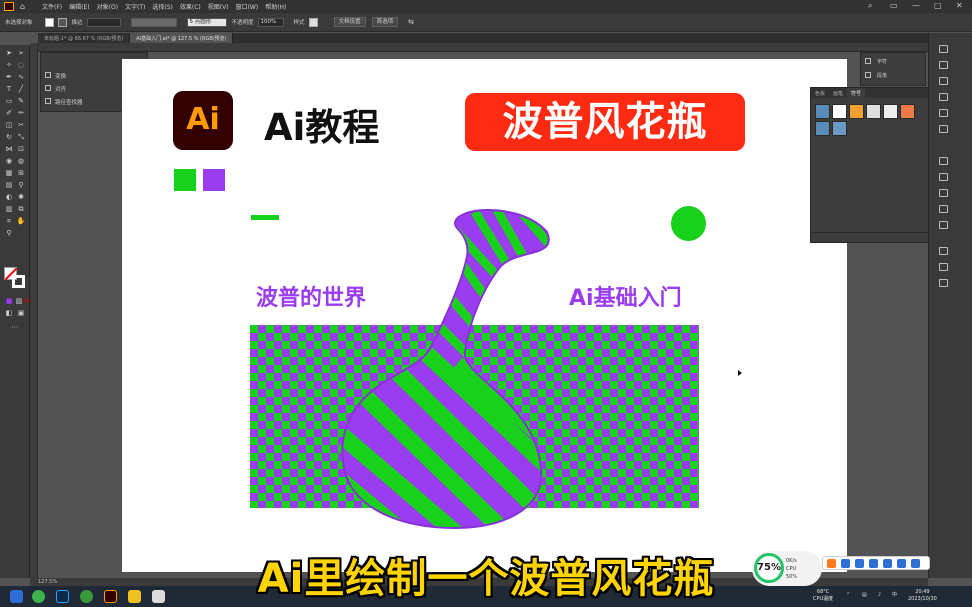 The height and width of the screenshot is (607, 972). What do you see at coordinates (820, 93) in the screenshot?
I see `tab-swatches: 色板` at bounding box center [820, 93].